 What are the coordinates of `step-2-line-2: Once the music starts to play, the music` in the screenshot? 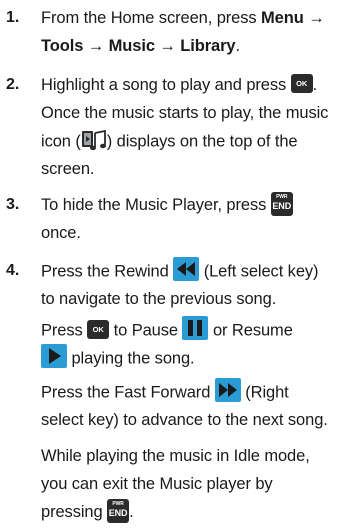 It's located at (185, 113).